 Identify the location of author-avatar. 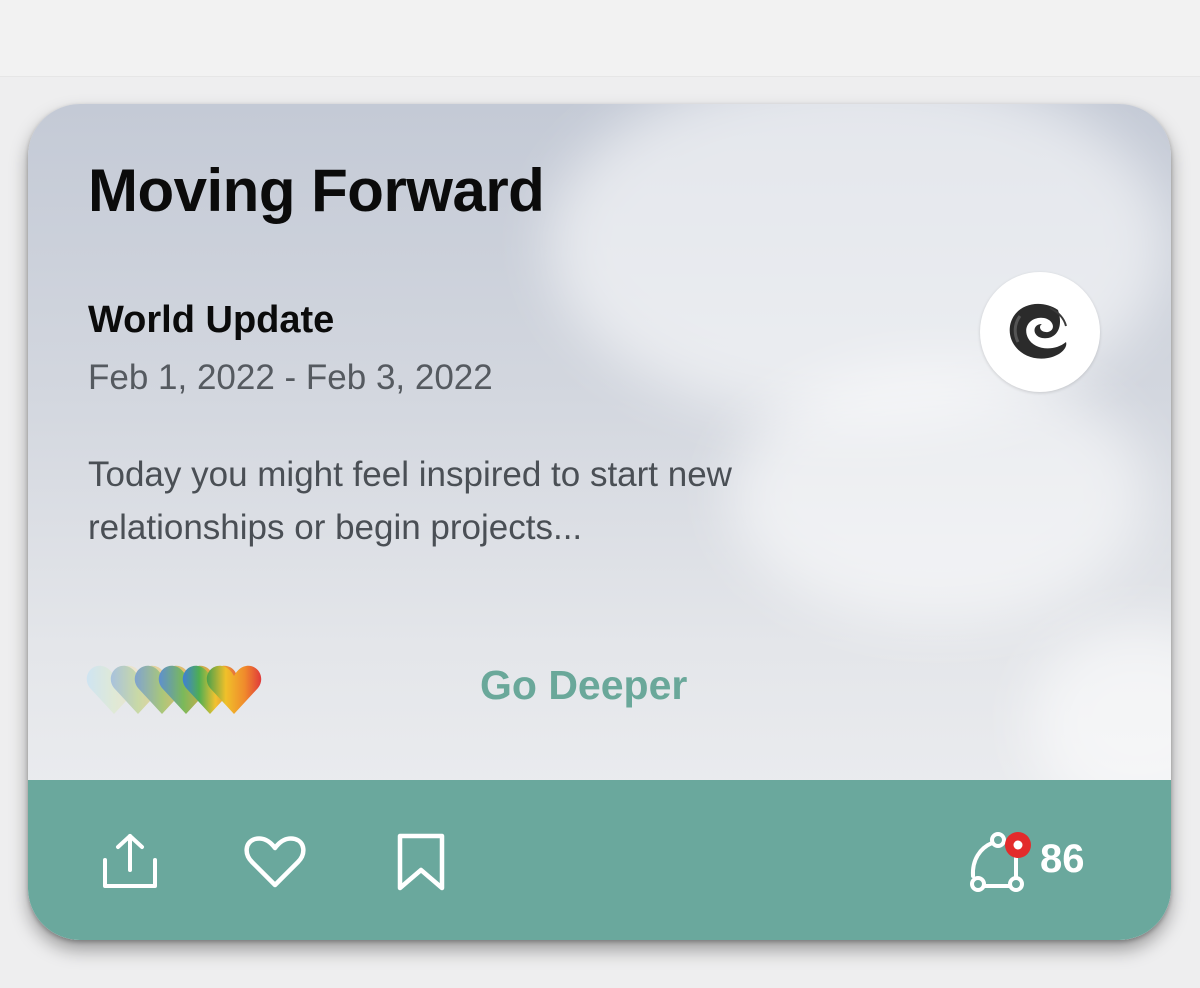
(1040, 332).